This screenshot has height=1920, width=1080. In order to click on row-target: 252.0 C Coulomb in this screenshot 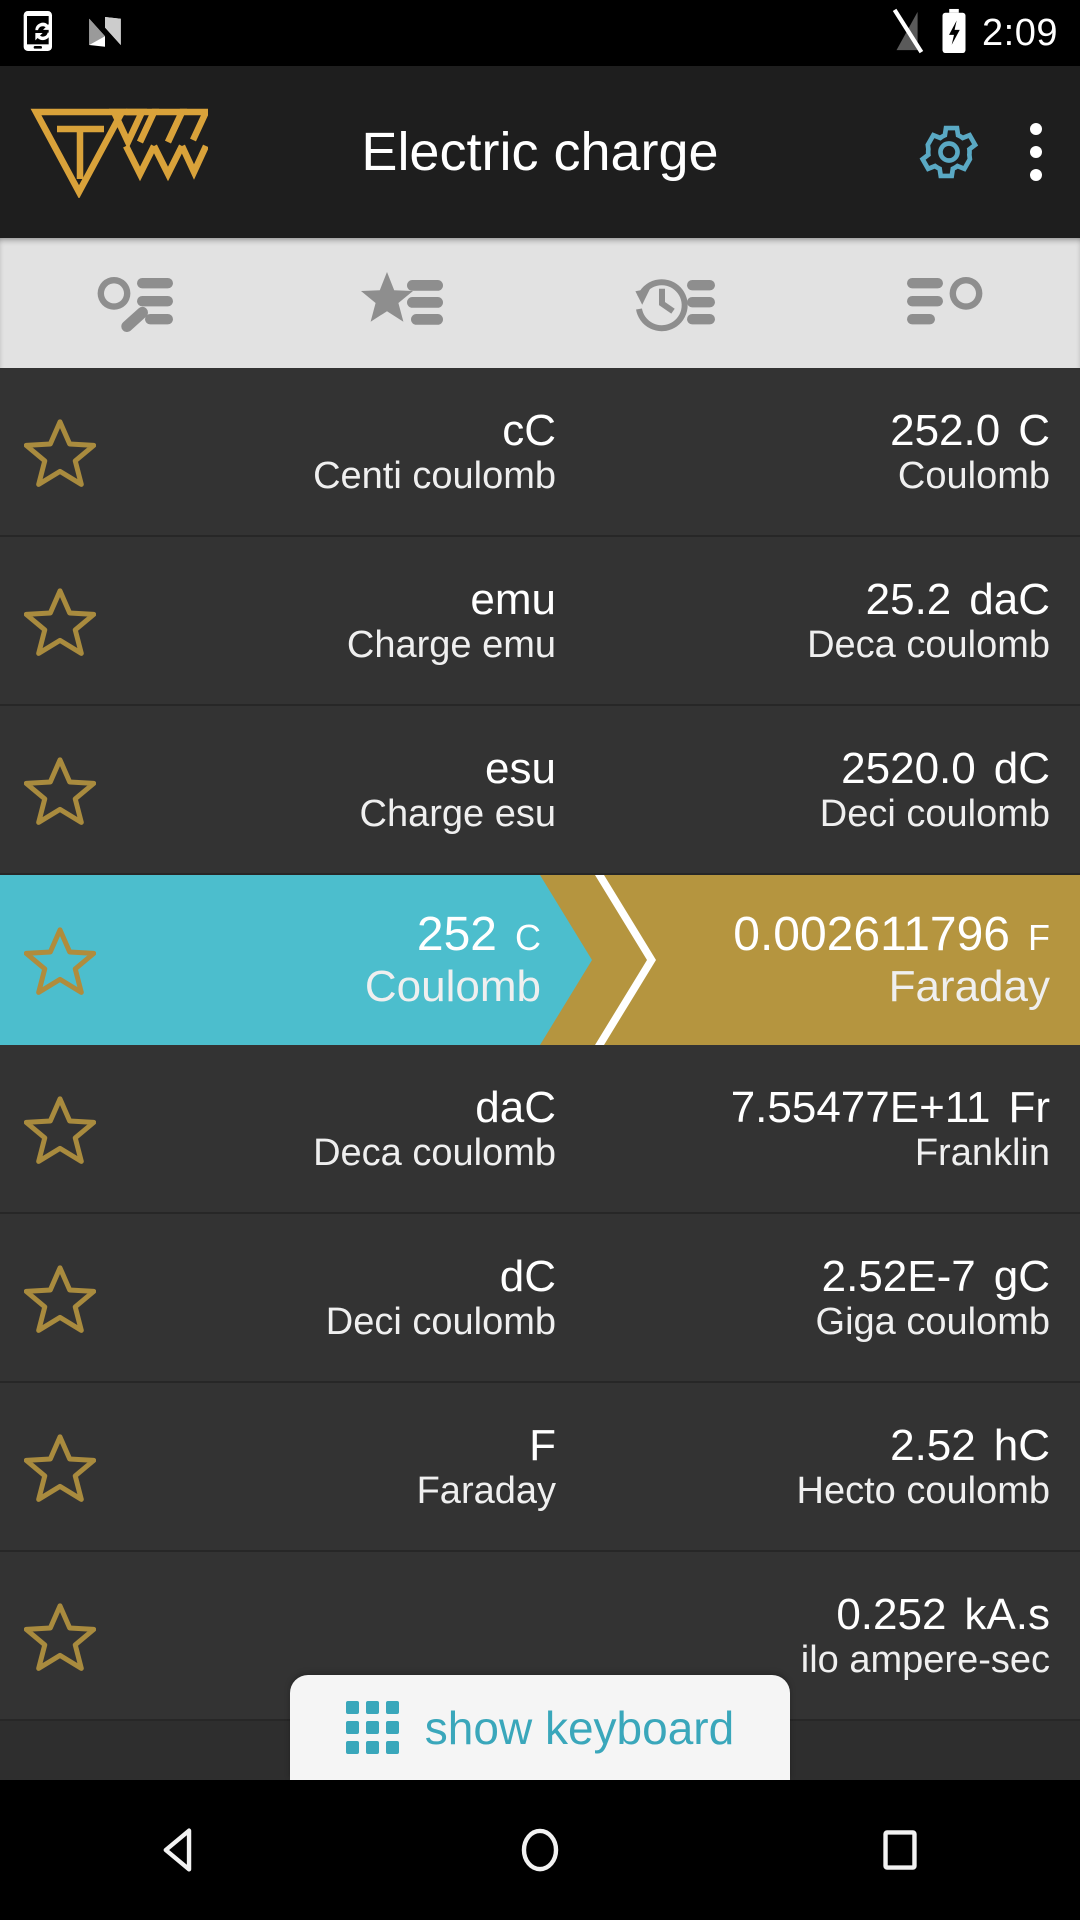, I will do `click(847, 452)`.